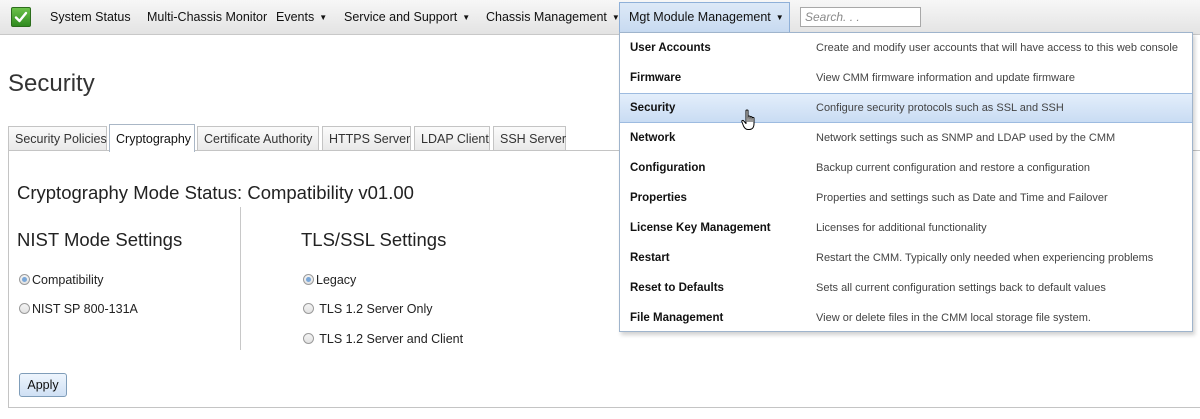 This screenshot has width=1200, height=419. I want to click on tls-option-legacy: Legacy, so click(329, 280).